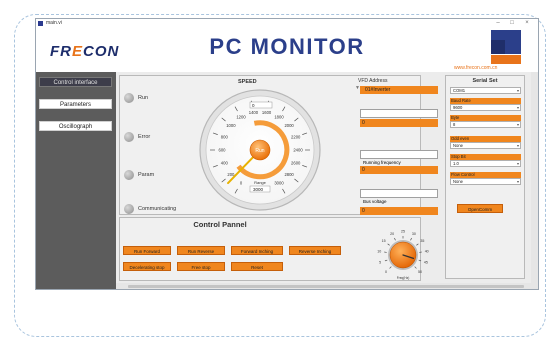  I want to click on horizontal-scrollbar, so click(327, 286).